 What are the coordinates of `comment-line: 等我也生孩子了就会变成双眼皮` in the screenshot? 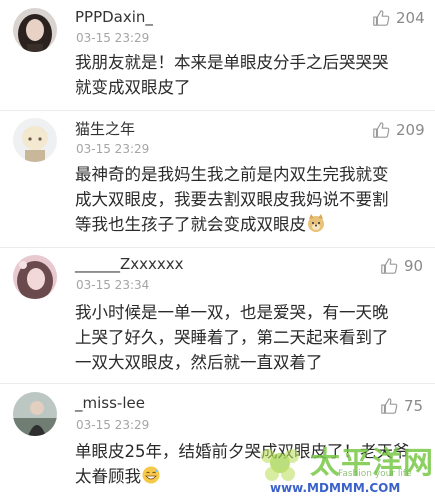 It's located at (250, 226).